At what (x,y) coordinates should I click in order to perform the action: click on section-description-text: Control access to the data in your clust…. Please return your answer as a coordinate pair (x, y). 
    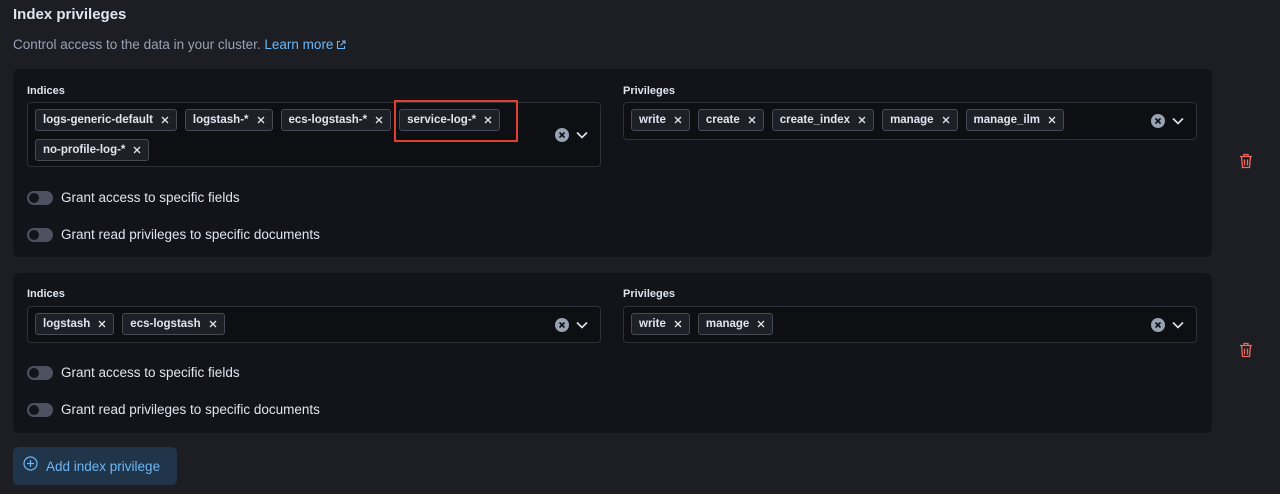
    Looking at the image, I should click on (137, 44).